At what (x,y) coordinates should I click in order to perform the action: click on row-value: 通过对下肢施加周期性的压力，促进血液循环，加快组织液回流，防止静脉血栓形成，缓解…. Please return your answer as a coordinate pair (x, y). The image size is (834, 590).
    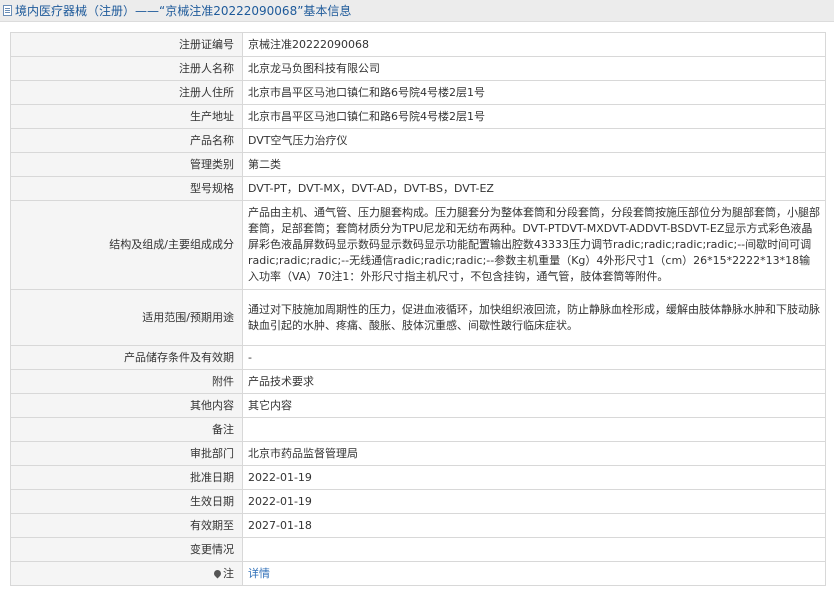
    Looking at the image, I should click on (534, 317).